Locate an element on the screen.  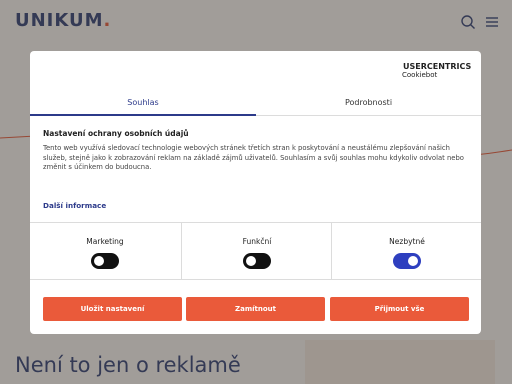
consent-categories: Marketing Funkční Nezbytné is located at coordinates (255, 251).